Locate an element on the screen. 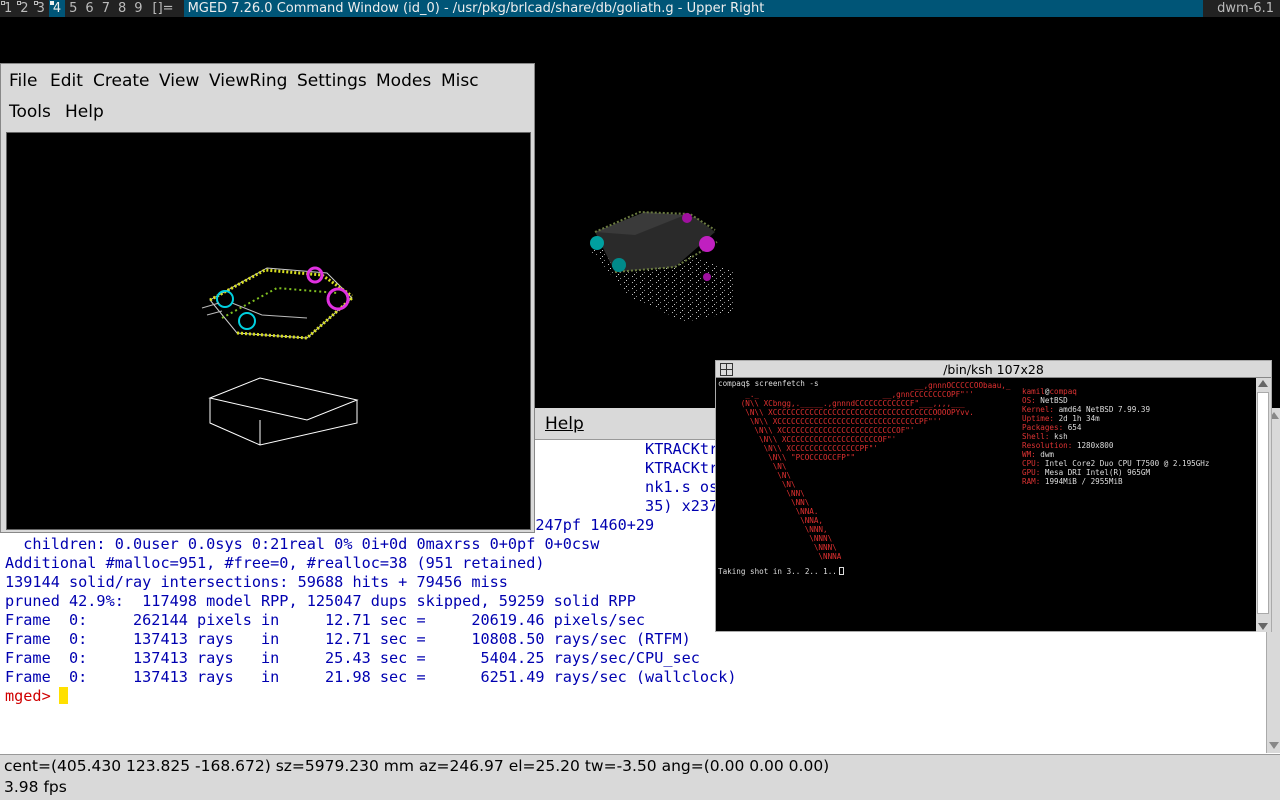 The width and height of the screenshot is (1280, 800). logo-line: \N\\ XCCCCCCCCCCCCCCCCCCCCOF"' is located at coordinates (812, 439).